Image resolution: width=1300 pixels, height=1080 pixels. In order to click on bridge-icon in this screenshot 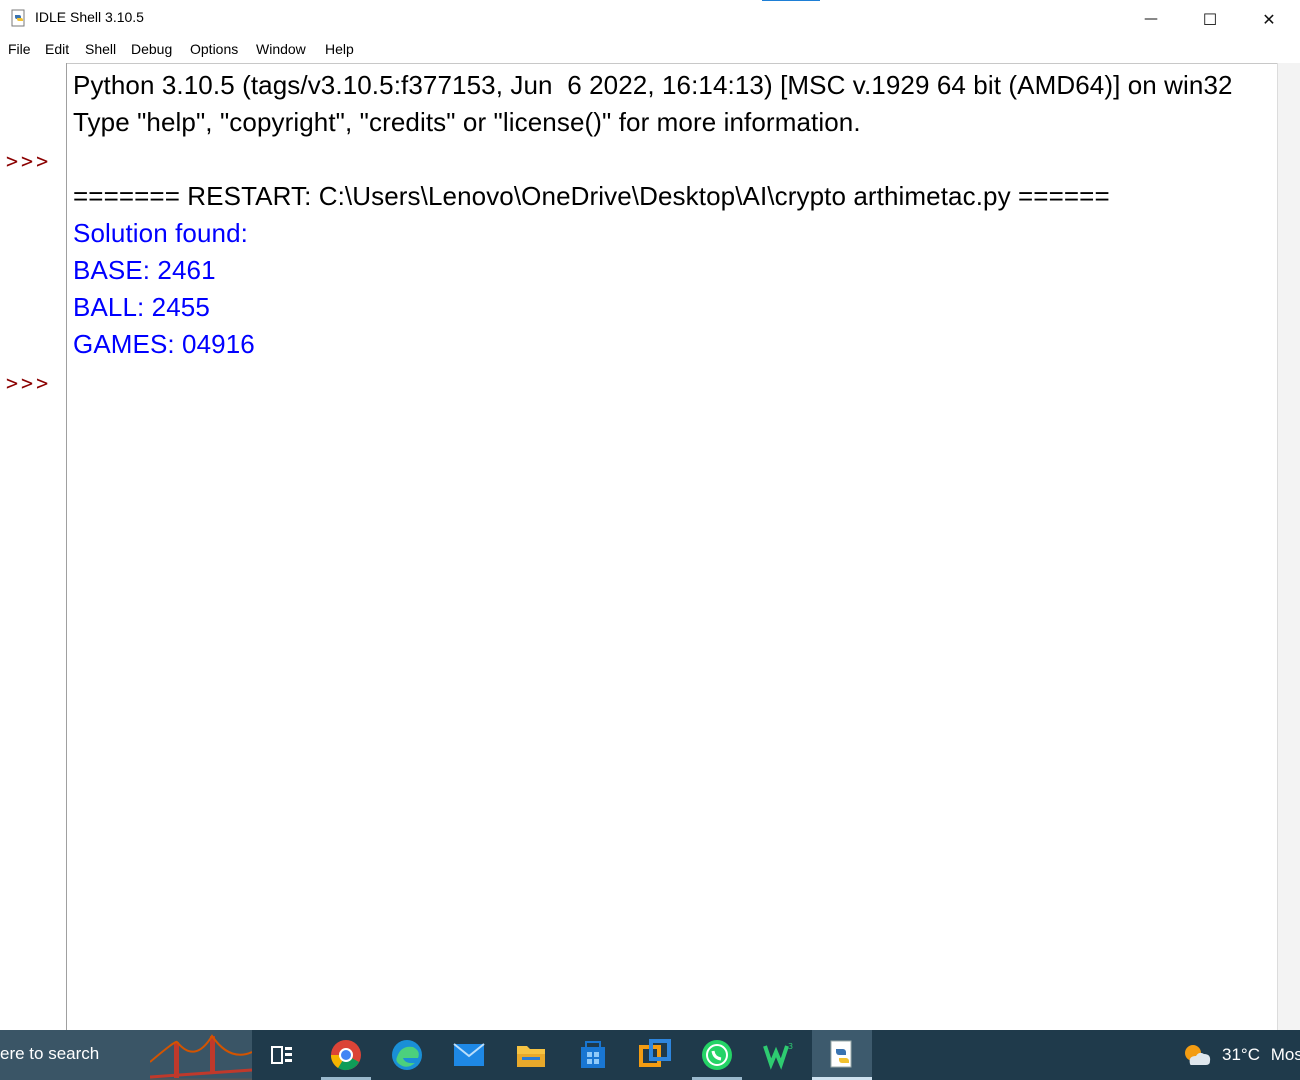, I will do `click(201, 1057)`.